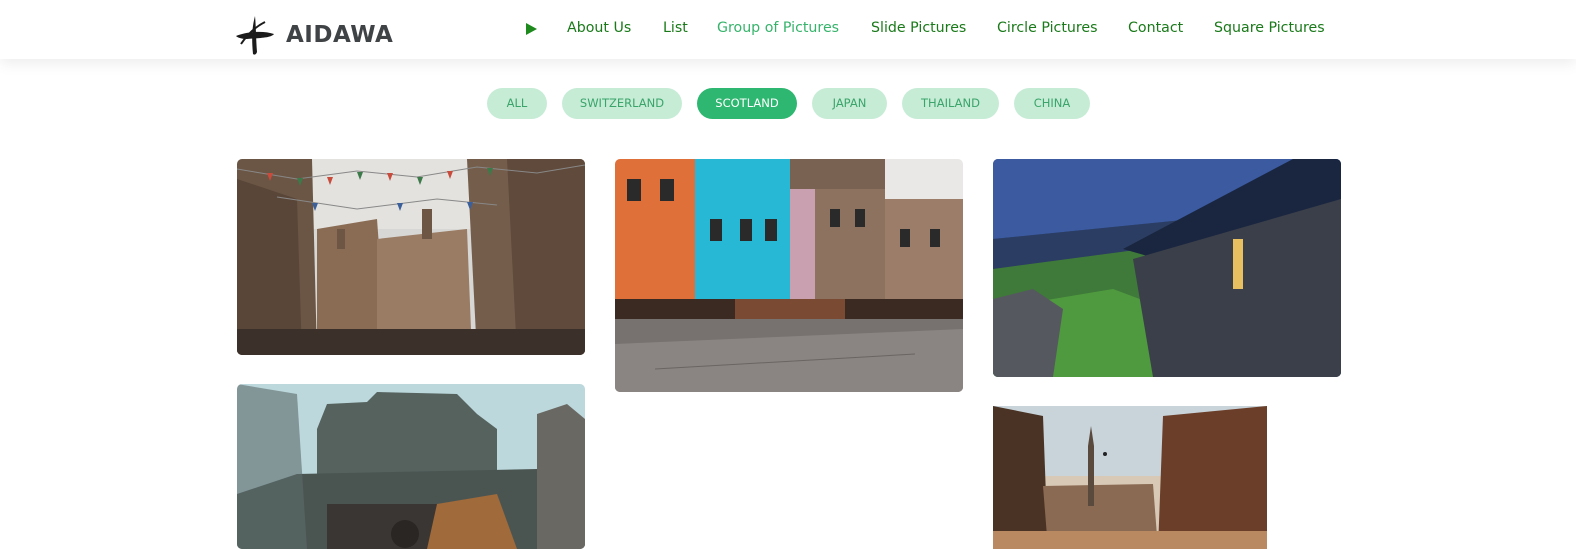  Describe the element at coordinates (778, 28) in the screenshot. I see `nav-group-of-pictures: Group of Pictures` at that location.